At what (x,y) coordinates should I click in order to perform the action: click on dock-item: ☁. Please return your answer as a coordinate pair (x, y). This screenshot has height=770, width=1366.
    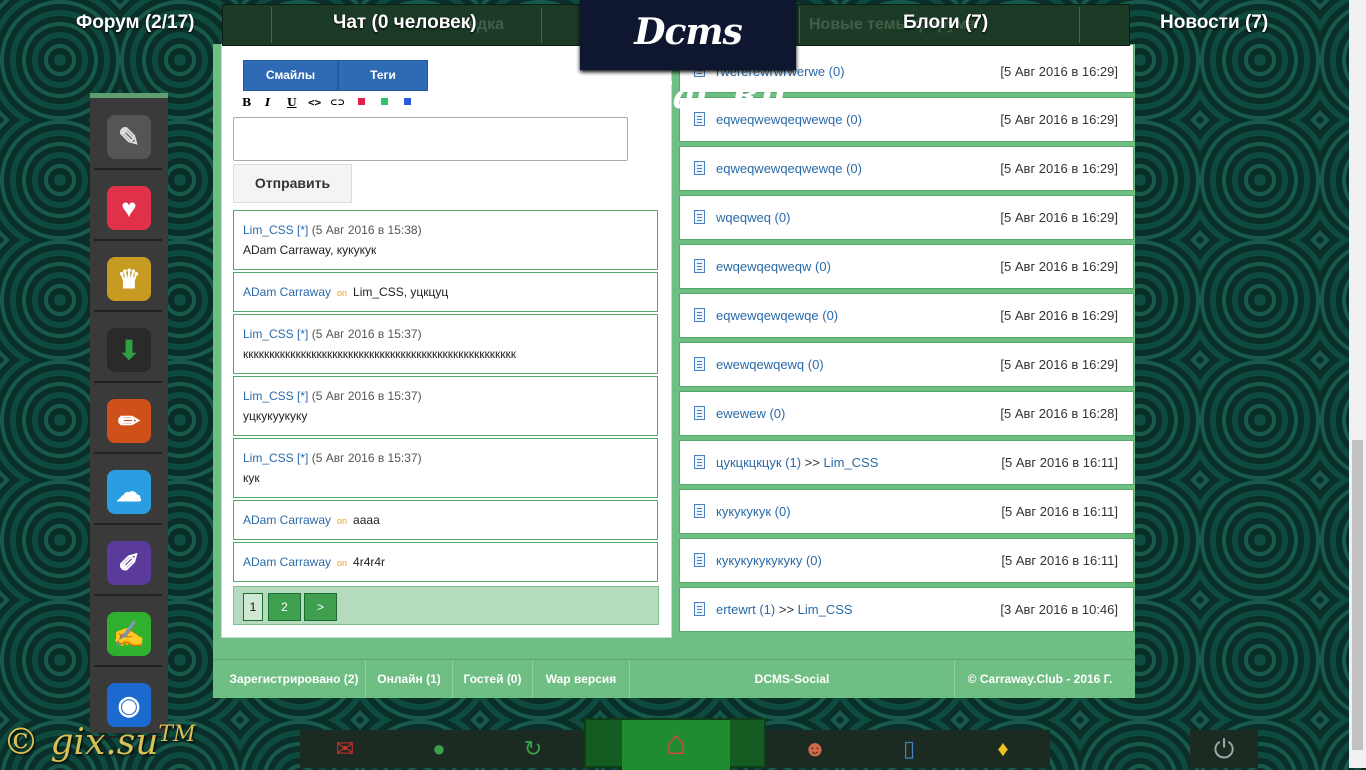
    Looking at the image, I should click on (128, 491).